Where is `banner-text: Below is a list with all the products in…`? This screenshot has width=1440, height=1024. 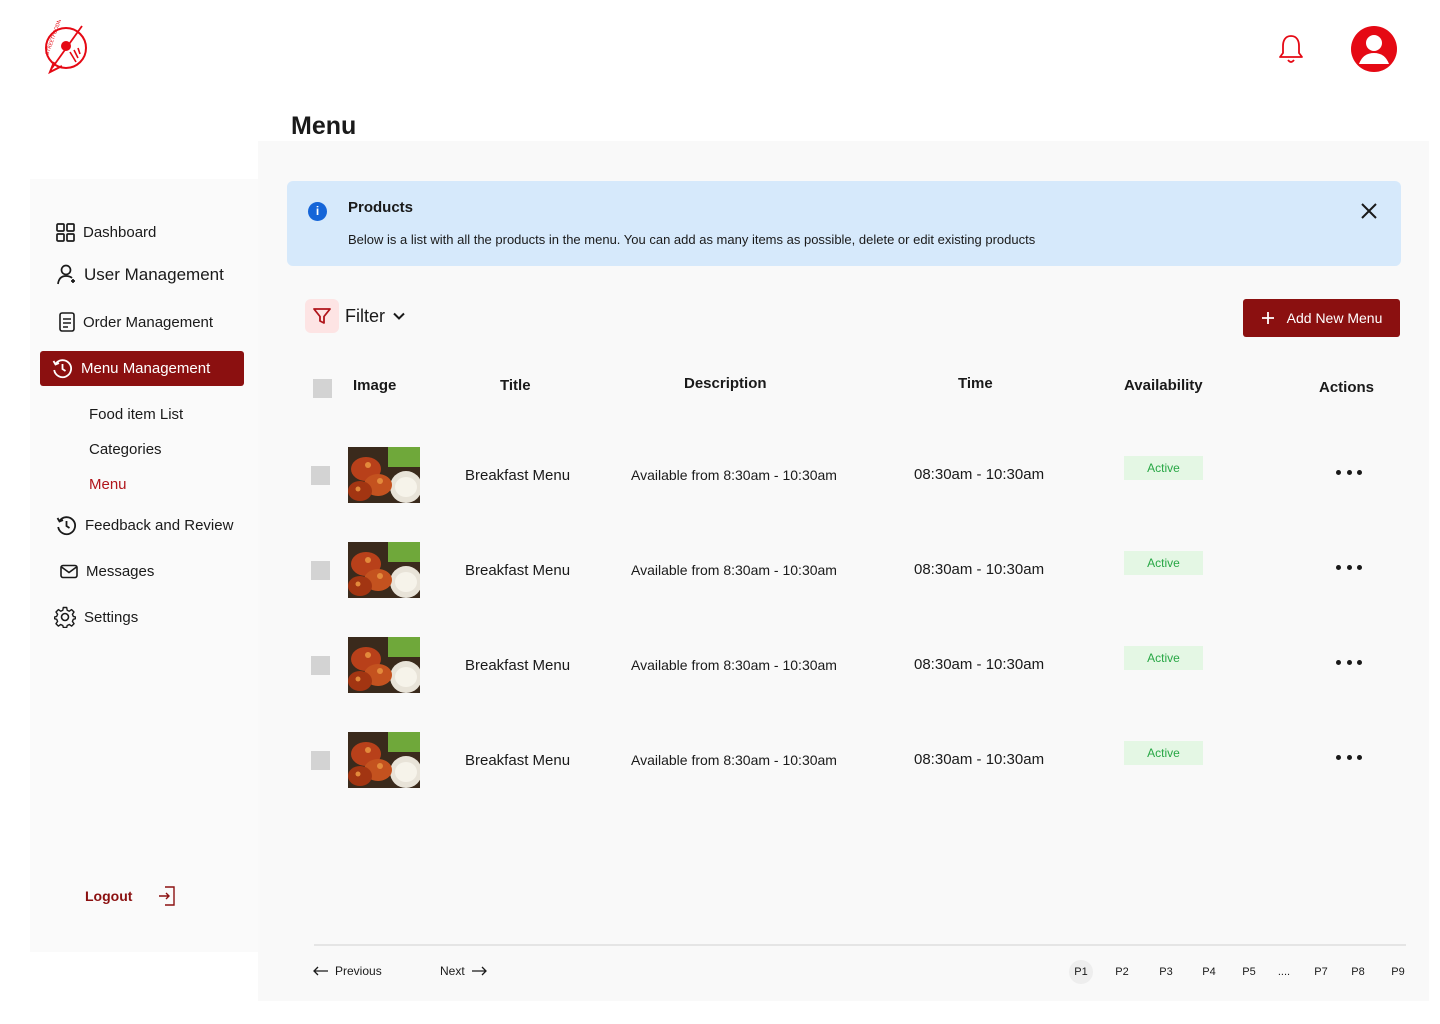
banner-text: Below is a list with all the products in… is located at coordinates (692, 239).